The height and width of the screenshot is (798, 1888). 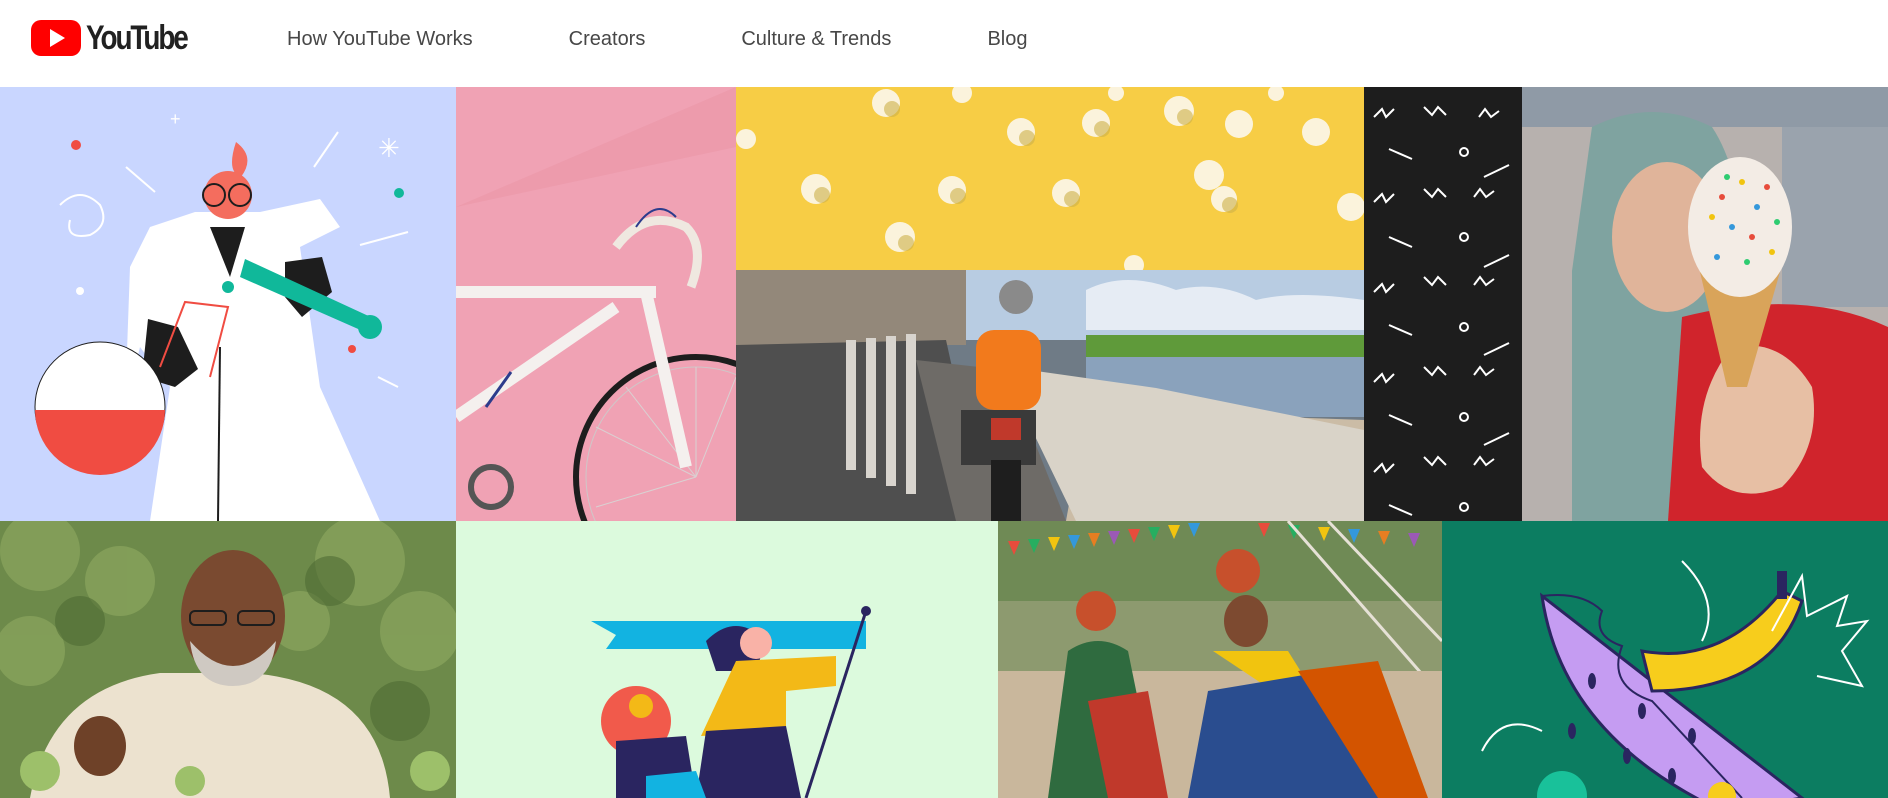 I want to click on bicycle-photo, so click(x=596, y=304).